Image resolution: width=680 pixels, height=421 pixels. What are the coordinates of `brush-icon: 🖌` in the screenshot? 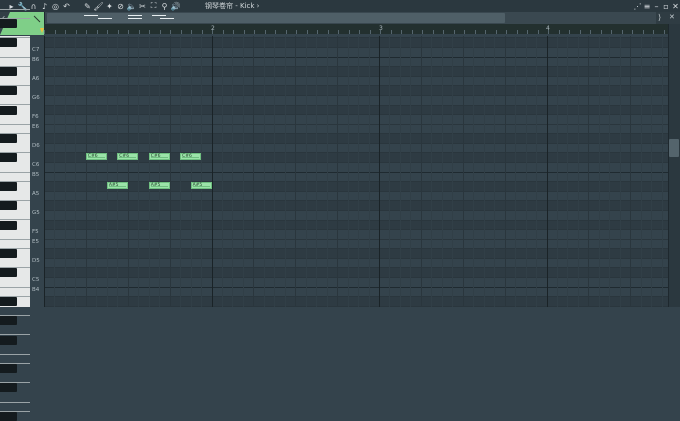 It's located at (98, 6).